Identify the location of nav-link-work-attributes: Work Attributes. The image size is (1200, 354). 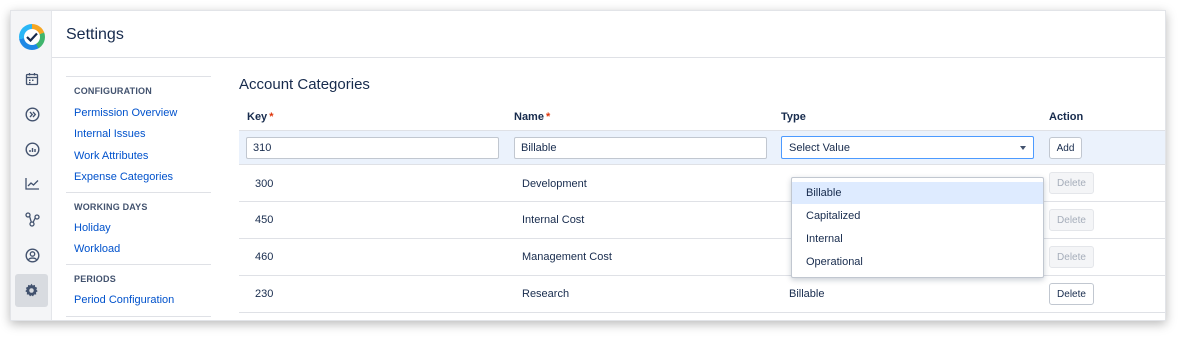
(107, 156).